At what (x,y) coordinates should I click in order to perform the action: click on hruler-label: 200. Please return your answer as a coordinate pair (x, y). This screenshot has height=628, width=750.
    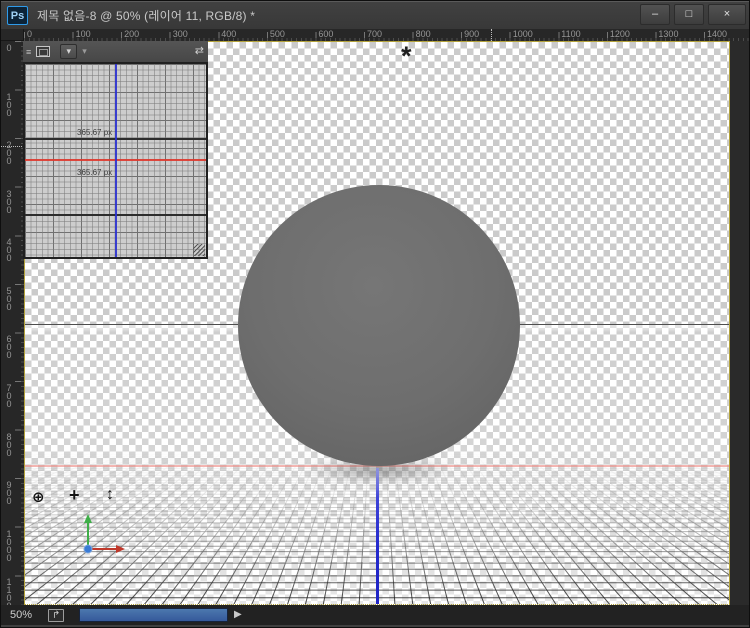
    Looking at the image, I should click on (132, 34).